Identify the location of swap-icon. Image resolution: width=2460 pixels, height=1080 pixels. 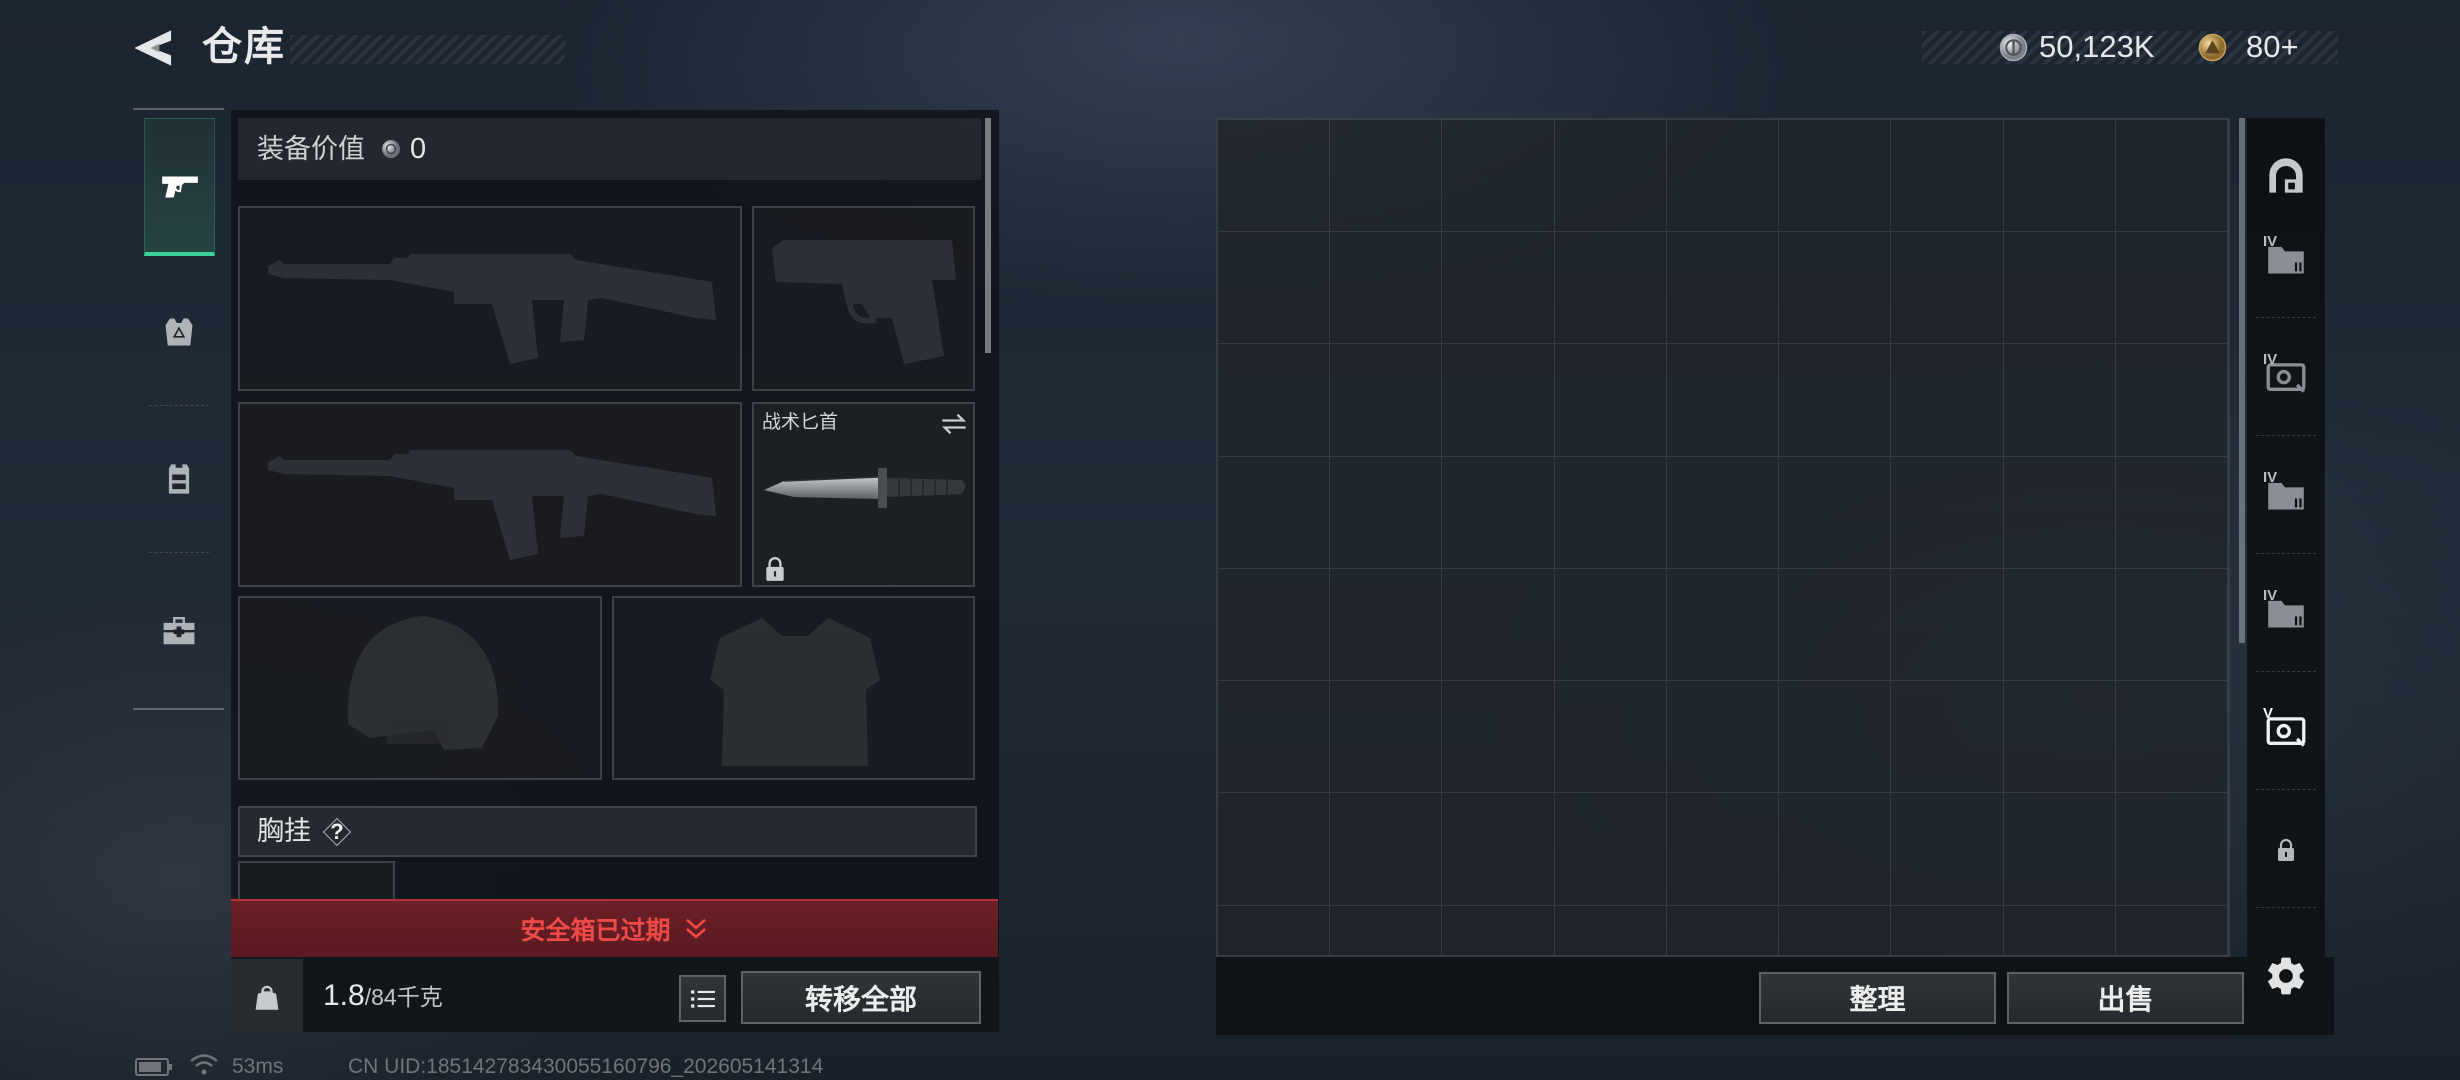
(954, 424).